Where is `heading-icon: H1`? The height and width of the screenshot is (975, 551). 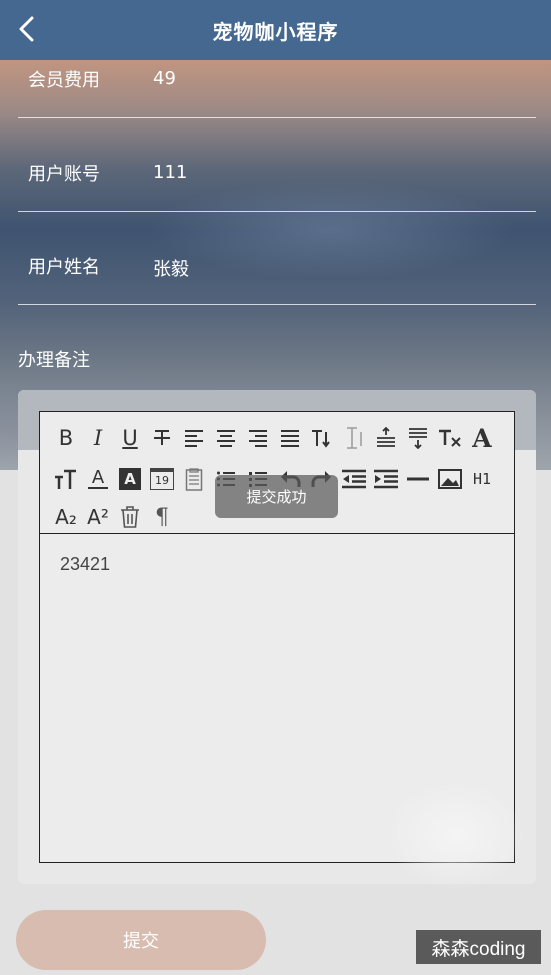
heading-icon: H1 is located at coordinates (482, 479).